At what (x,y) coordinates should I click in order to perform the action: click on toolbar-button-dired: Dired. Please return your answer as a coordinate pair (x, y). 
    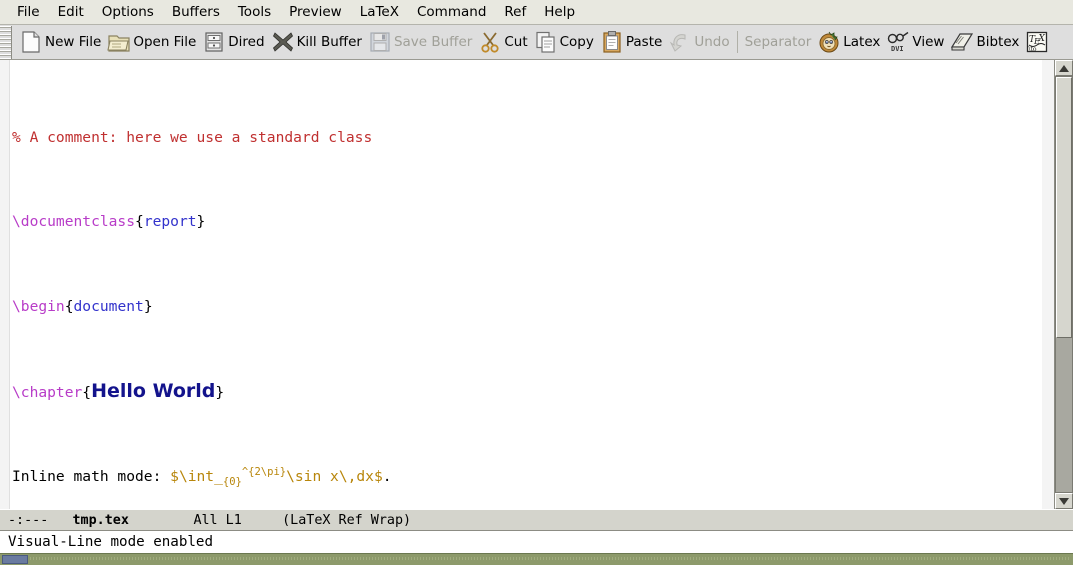
    Looking at the image, I should click on (233, 42).